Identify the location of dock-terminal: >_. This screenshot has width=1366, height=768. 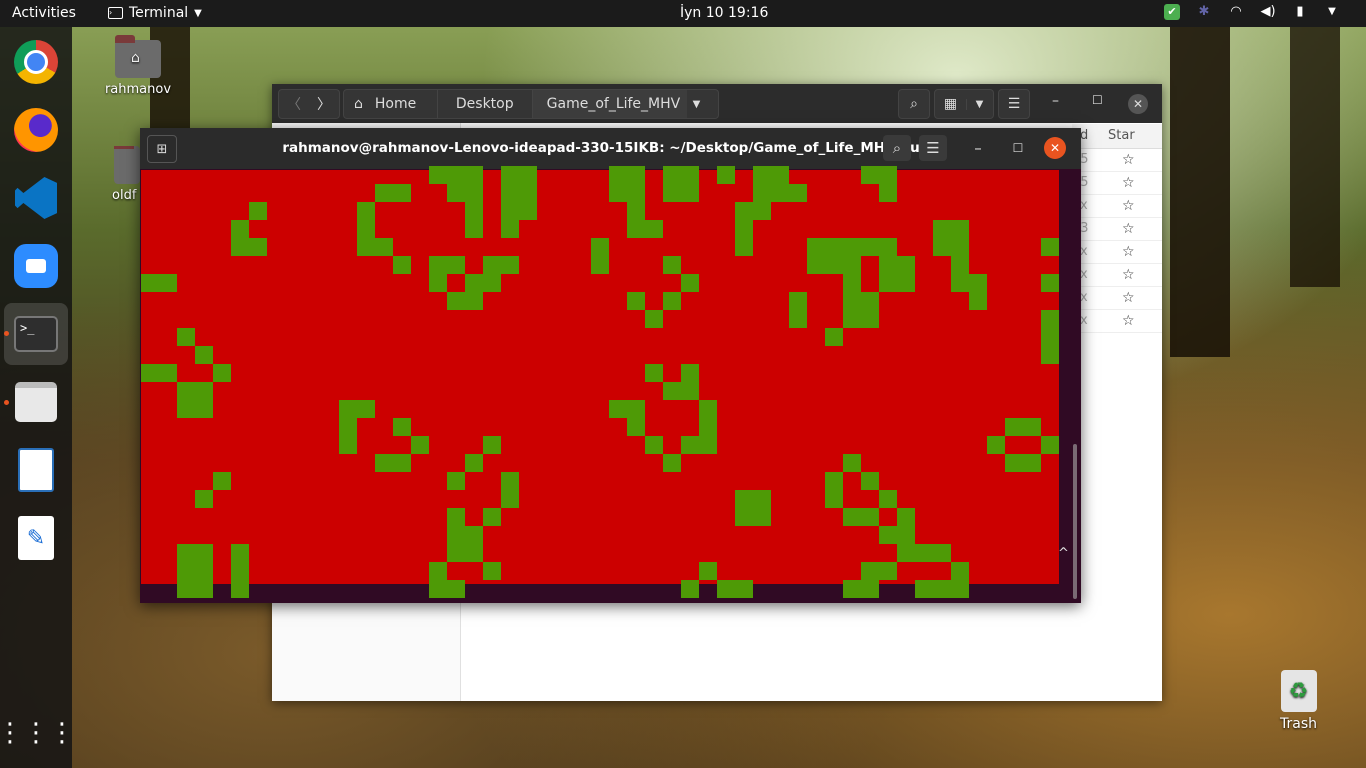
(36, 334).